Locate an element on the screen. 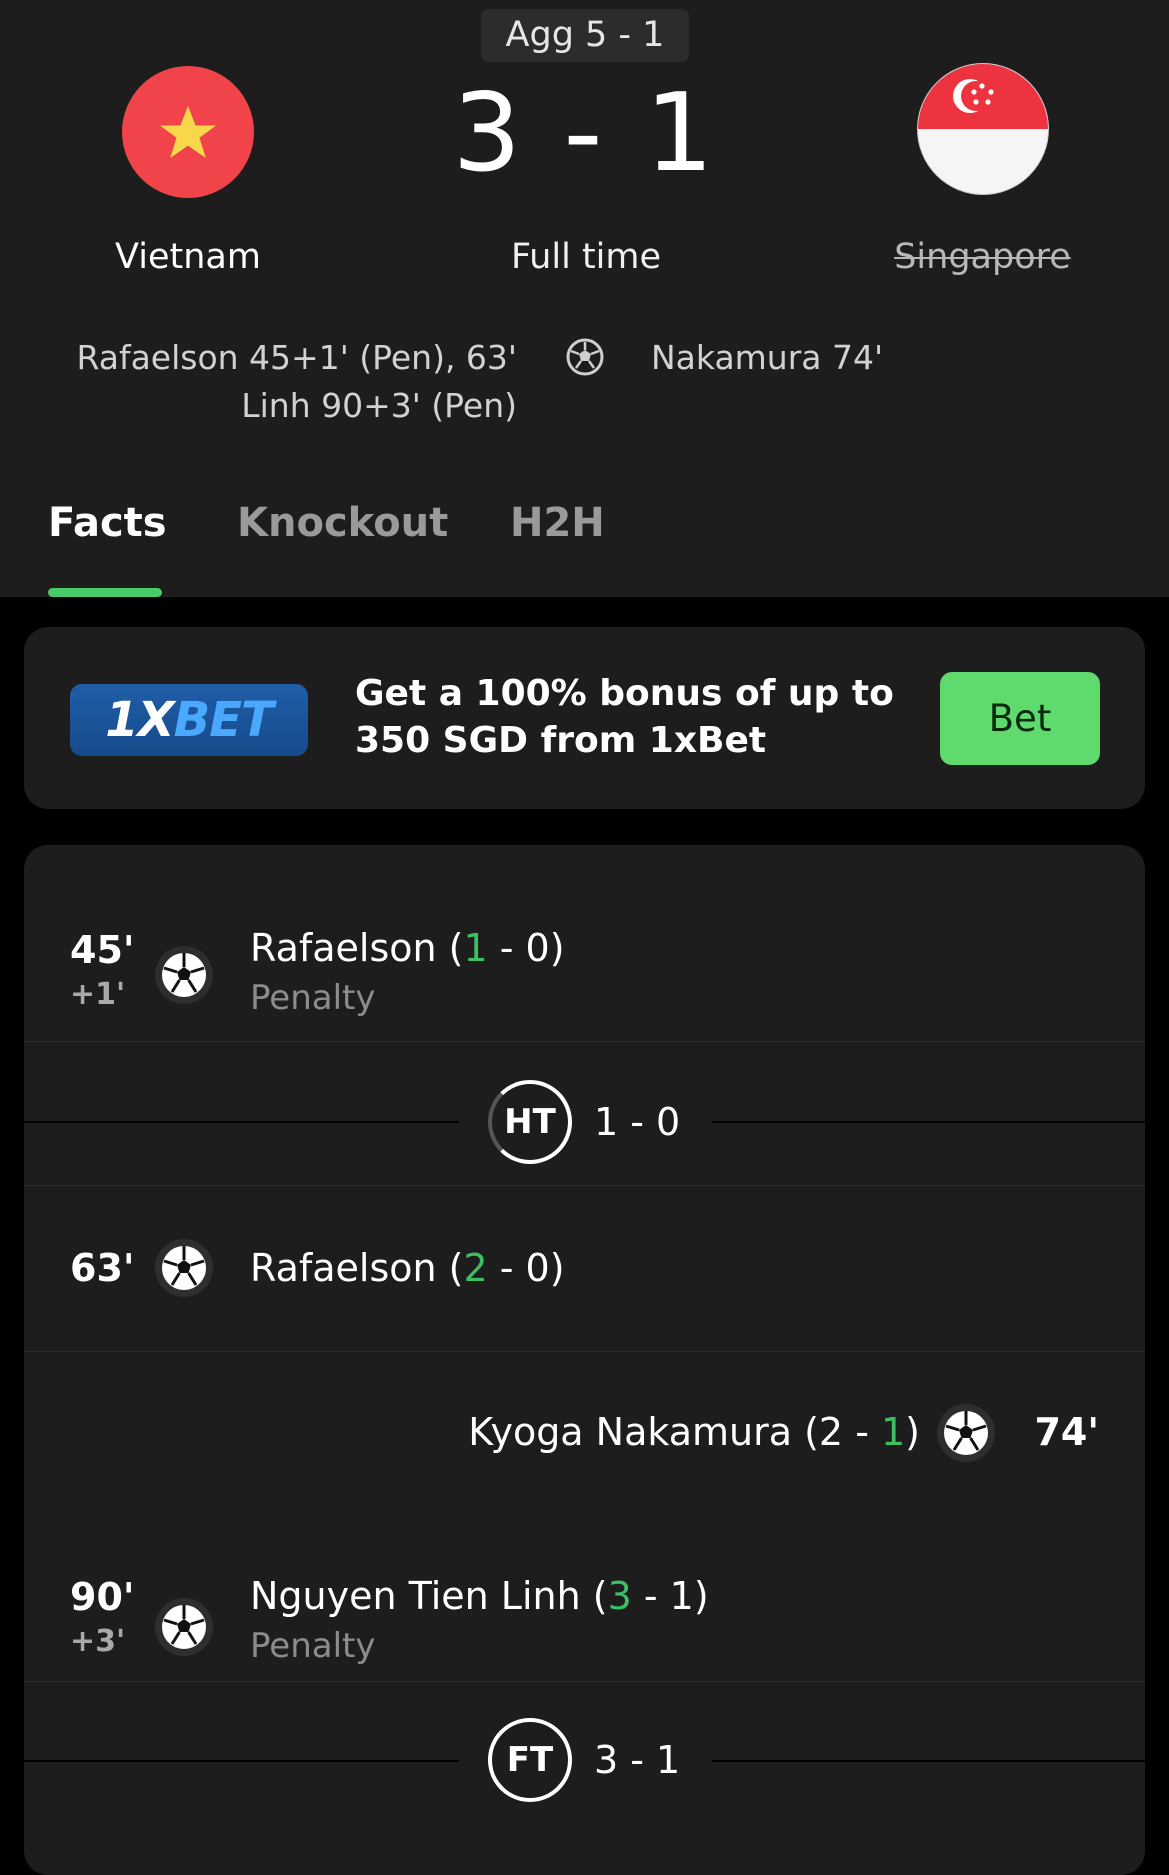 Image resolution: width=1169 pixels, height=1875 pixels. home-scorers-line: Rafaelson 45+1' (Pen), 63' is located at coordinates (296, 357).